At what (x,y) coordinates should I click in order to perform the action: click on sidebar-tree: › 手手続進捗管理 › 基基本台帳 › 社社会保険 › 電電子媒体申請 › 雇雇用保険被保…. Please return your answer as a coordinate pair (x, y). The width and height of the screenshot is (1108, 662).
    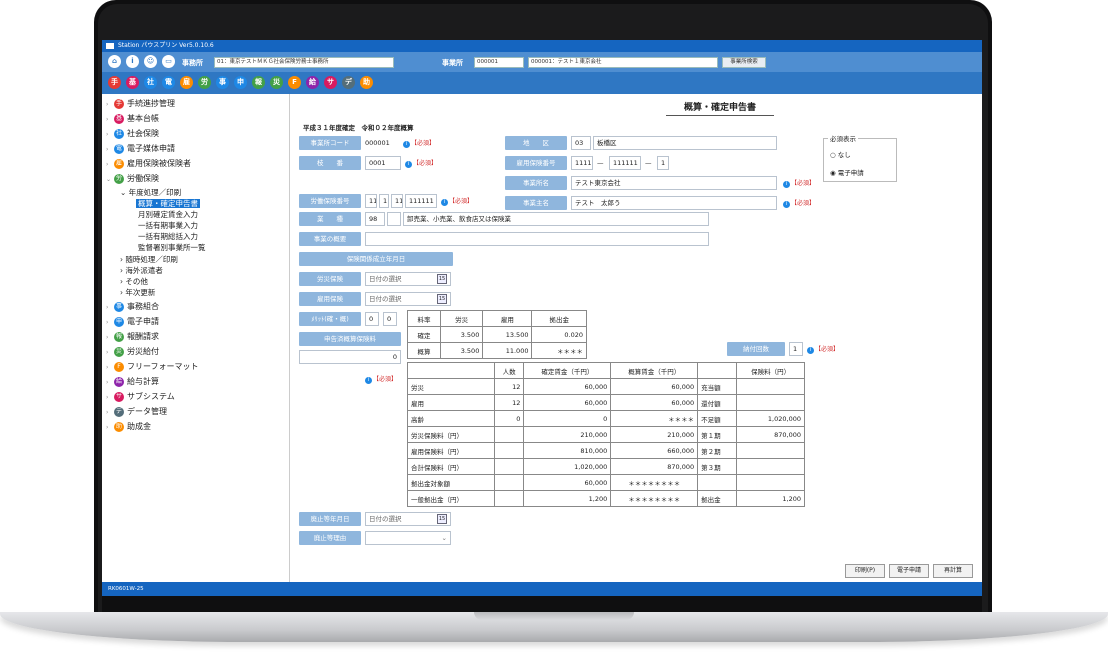
    Looking at the image, I should click on (196, 338).